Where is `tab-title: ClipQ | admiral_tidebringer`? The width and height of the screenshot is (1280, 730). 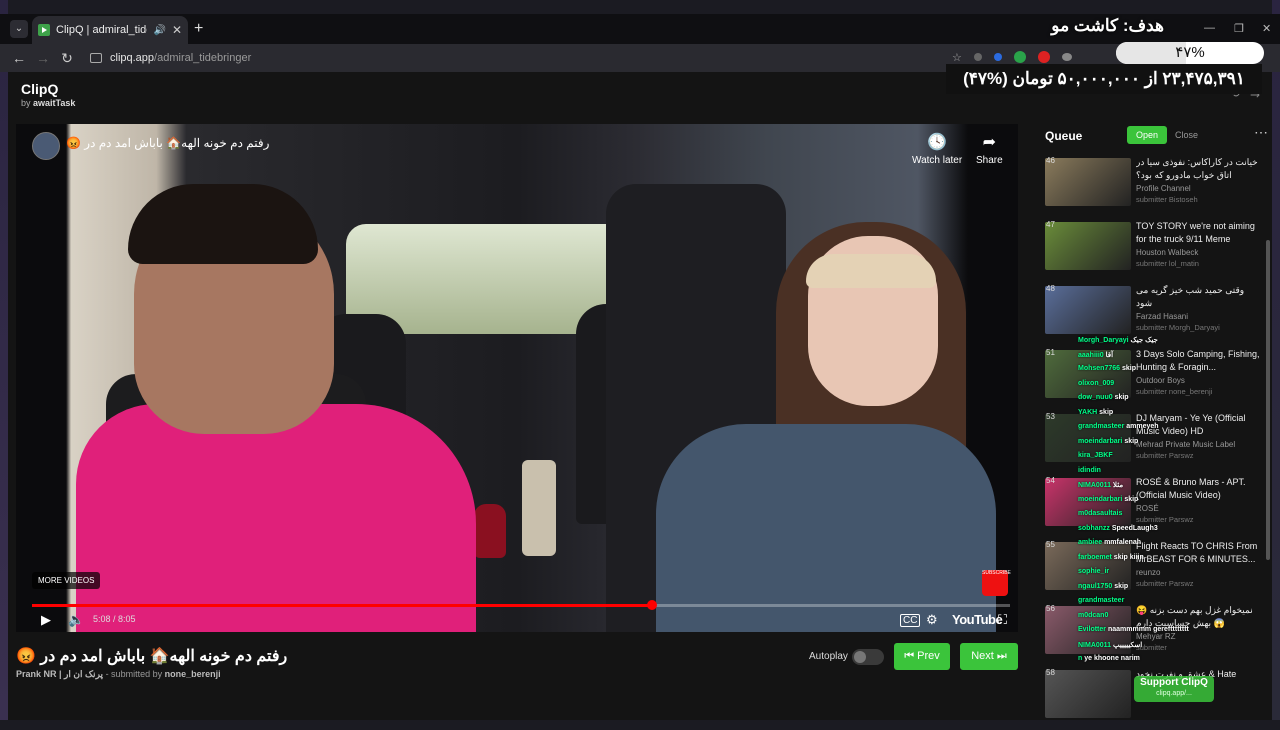 tab-title: ClipQ | admiral_tidebringer is located at coordinates (101, 30).